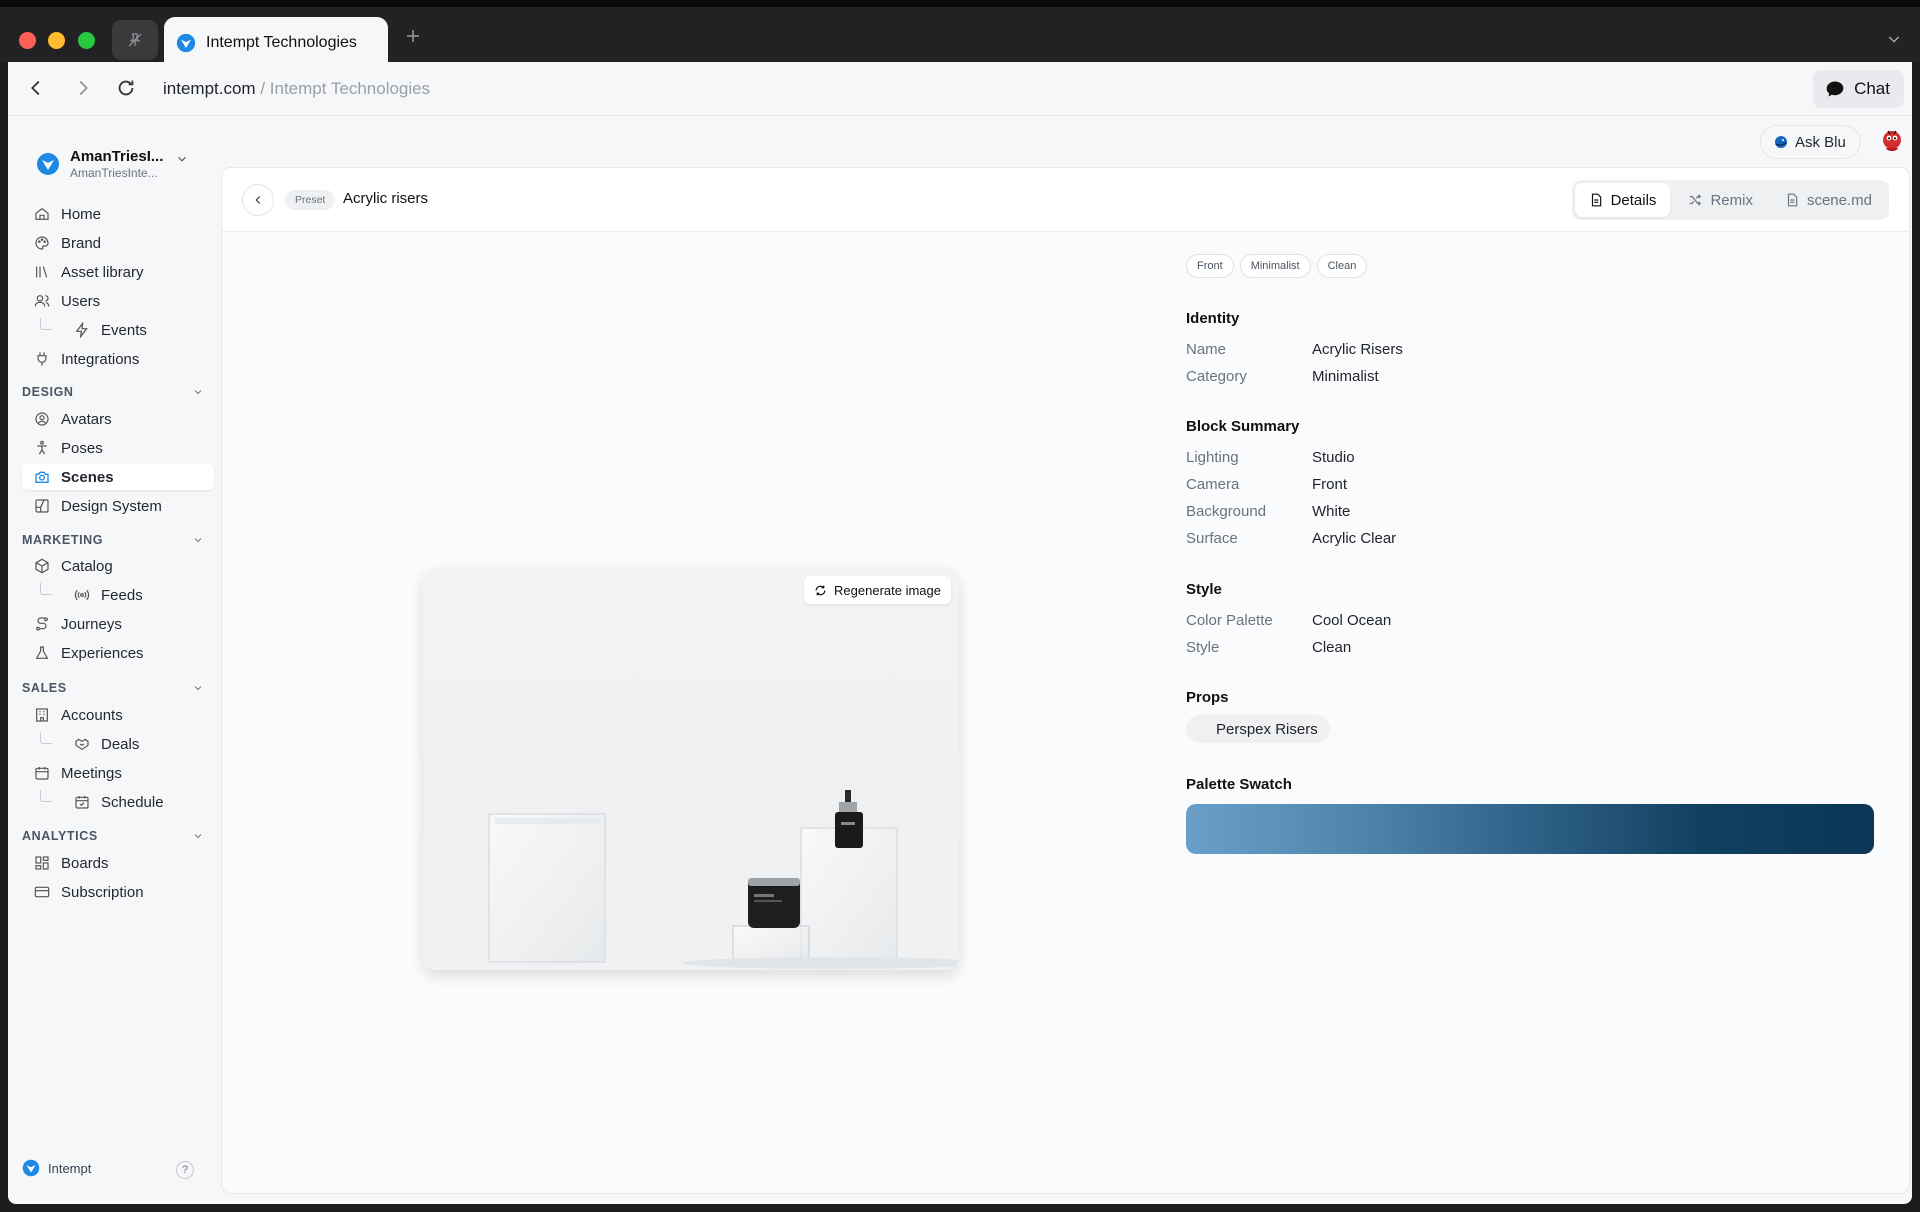  Describe the element at coordinates (91, 773) in the screenshot. I see `sidebar-item-label: Meetings` at that location.